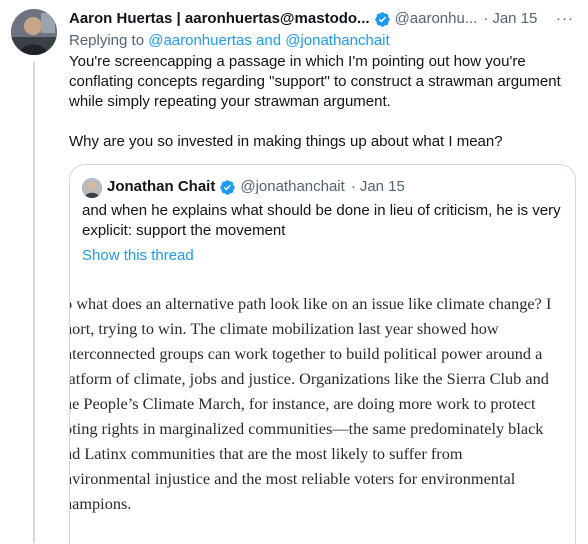  What do you see at coordinates (107, 40) in the screenshot?
I see `replying-prefix: Replying to` at bounding box center [107, 40].